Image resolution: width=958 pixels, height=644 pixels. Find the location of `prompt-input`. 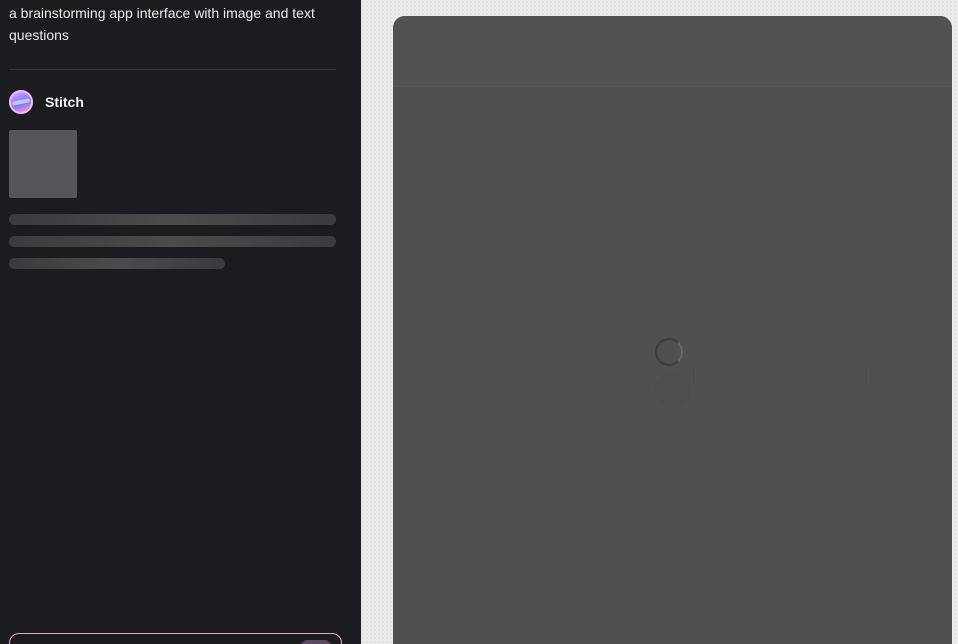

prompt-input is located at coordinates (175, 638).